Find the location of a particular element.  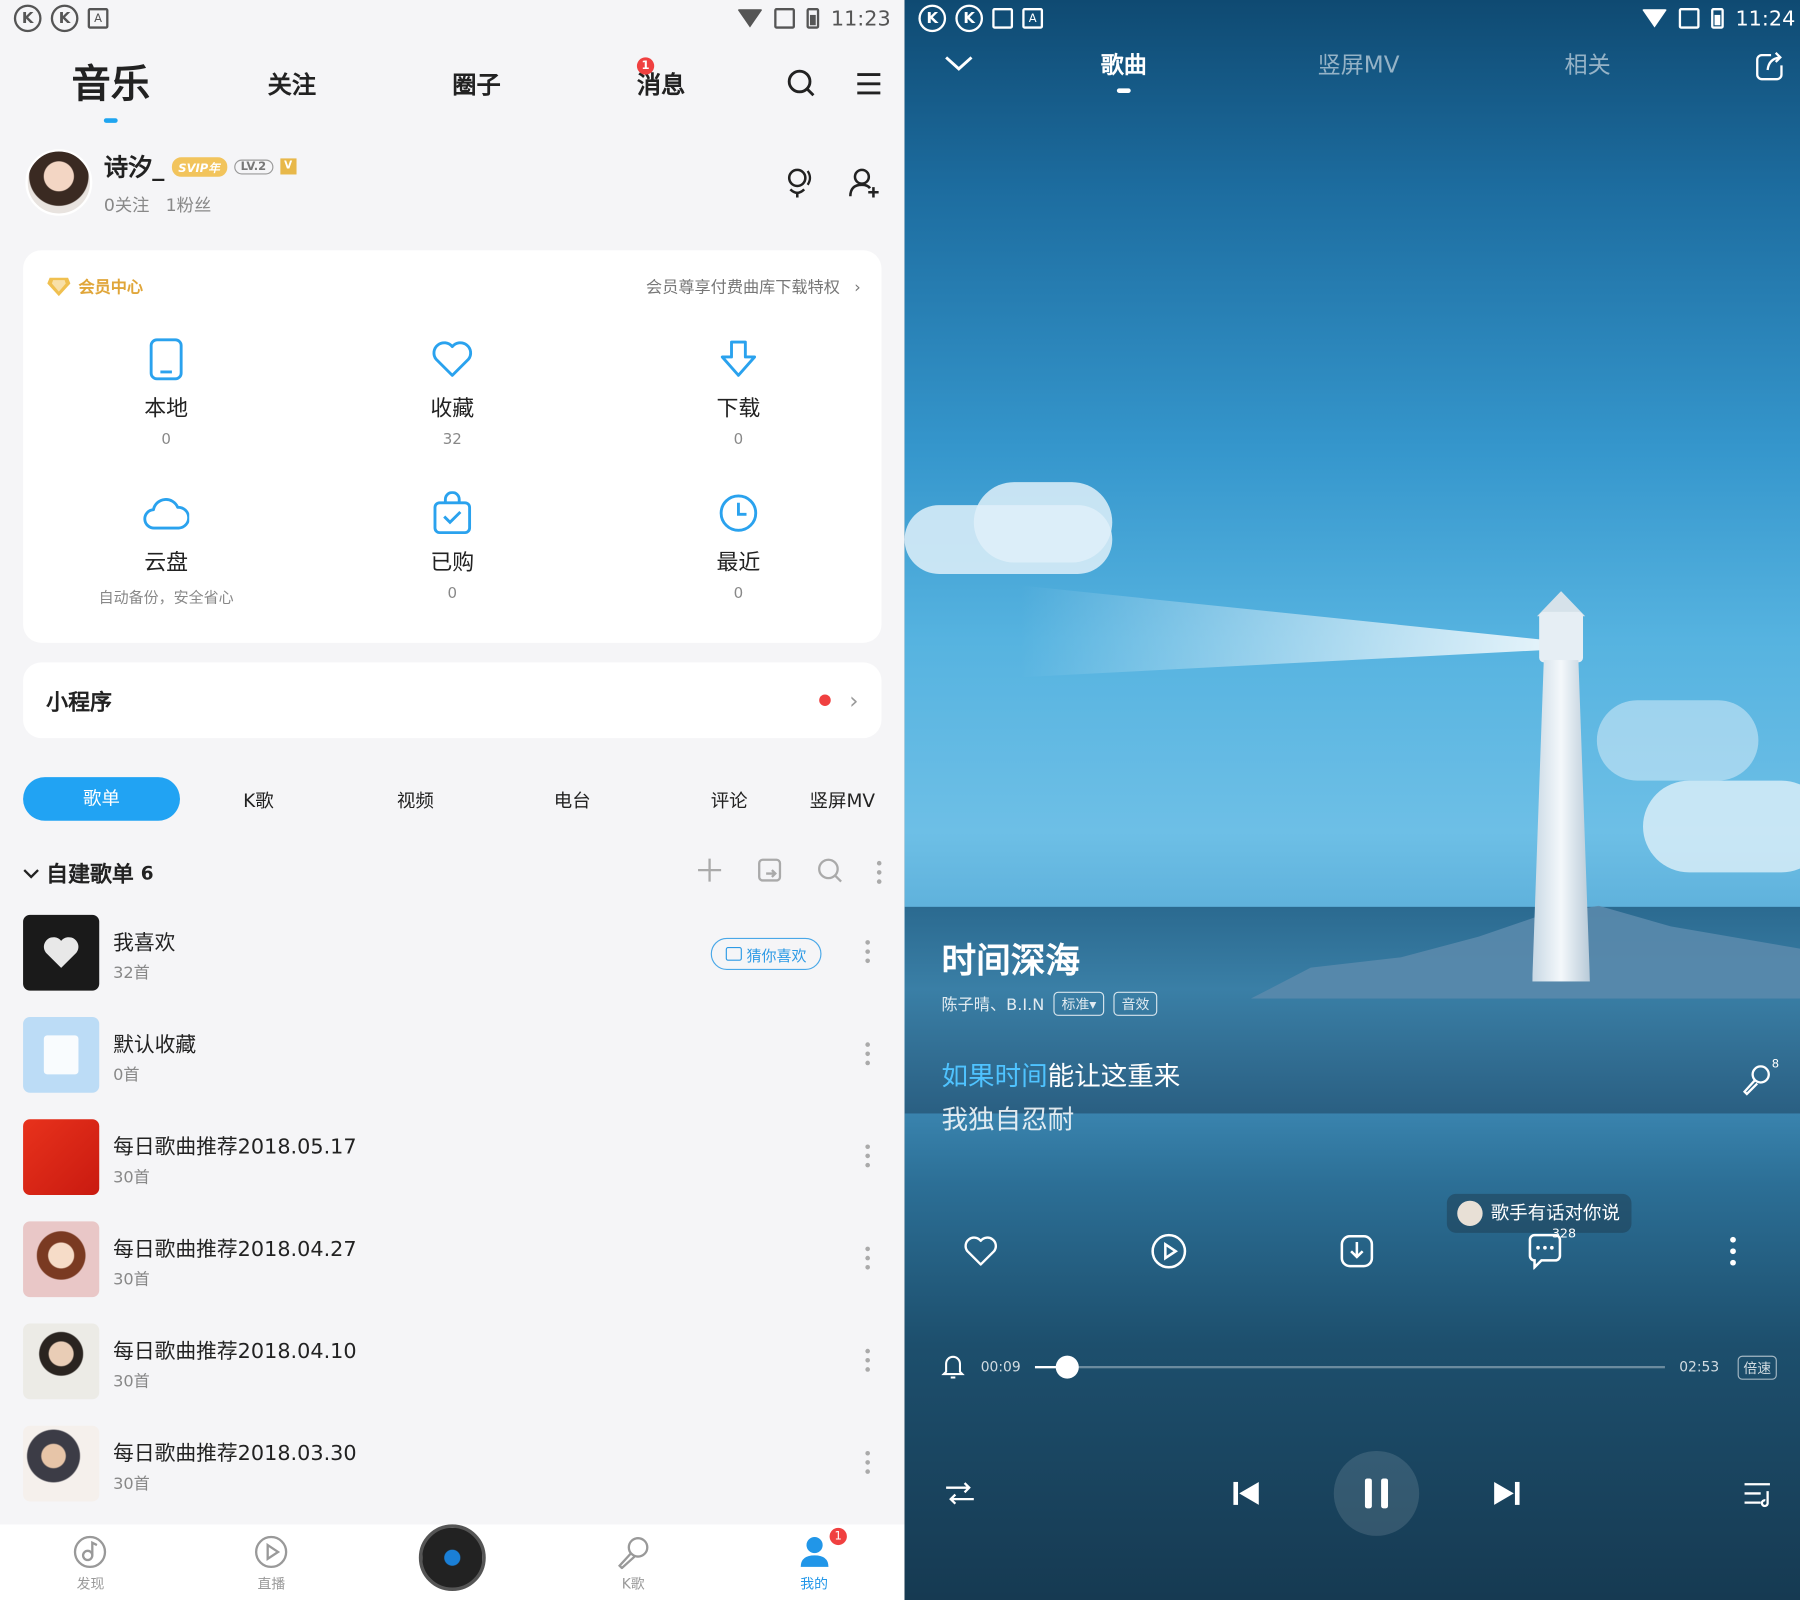

progress-slider is located at coordinates (1350, 1367).